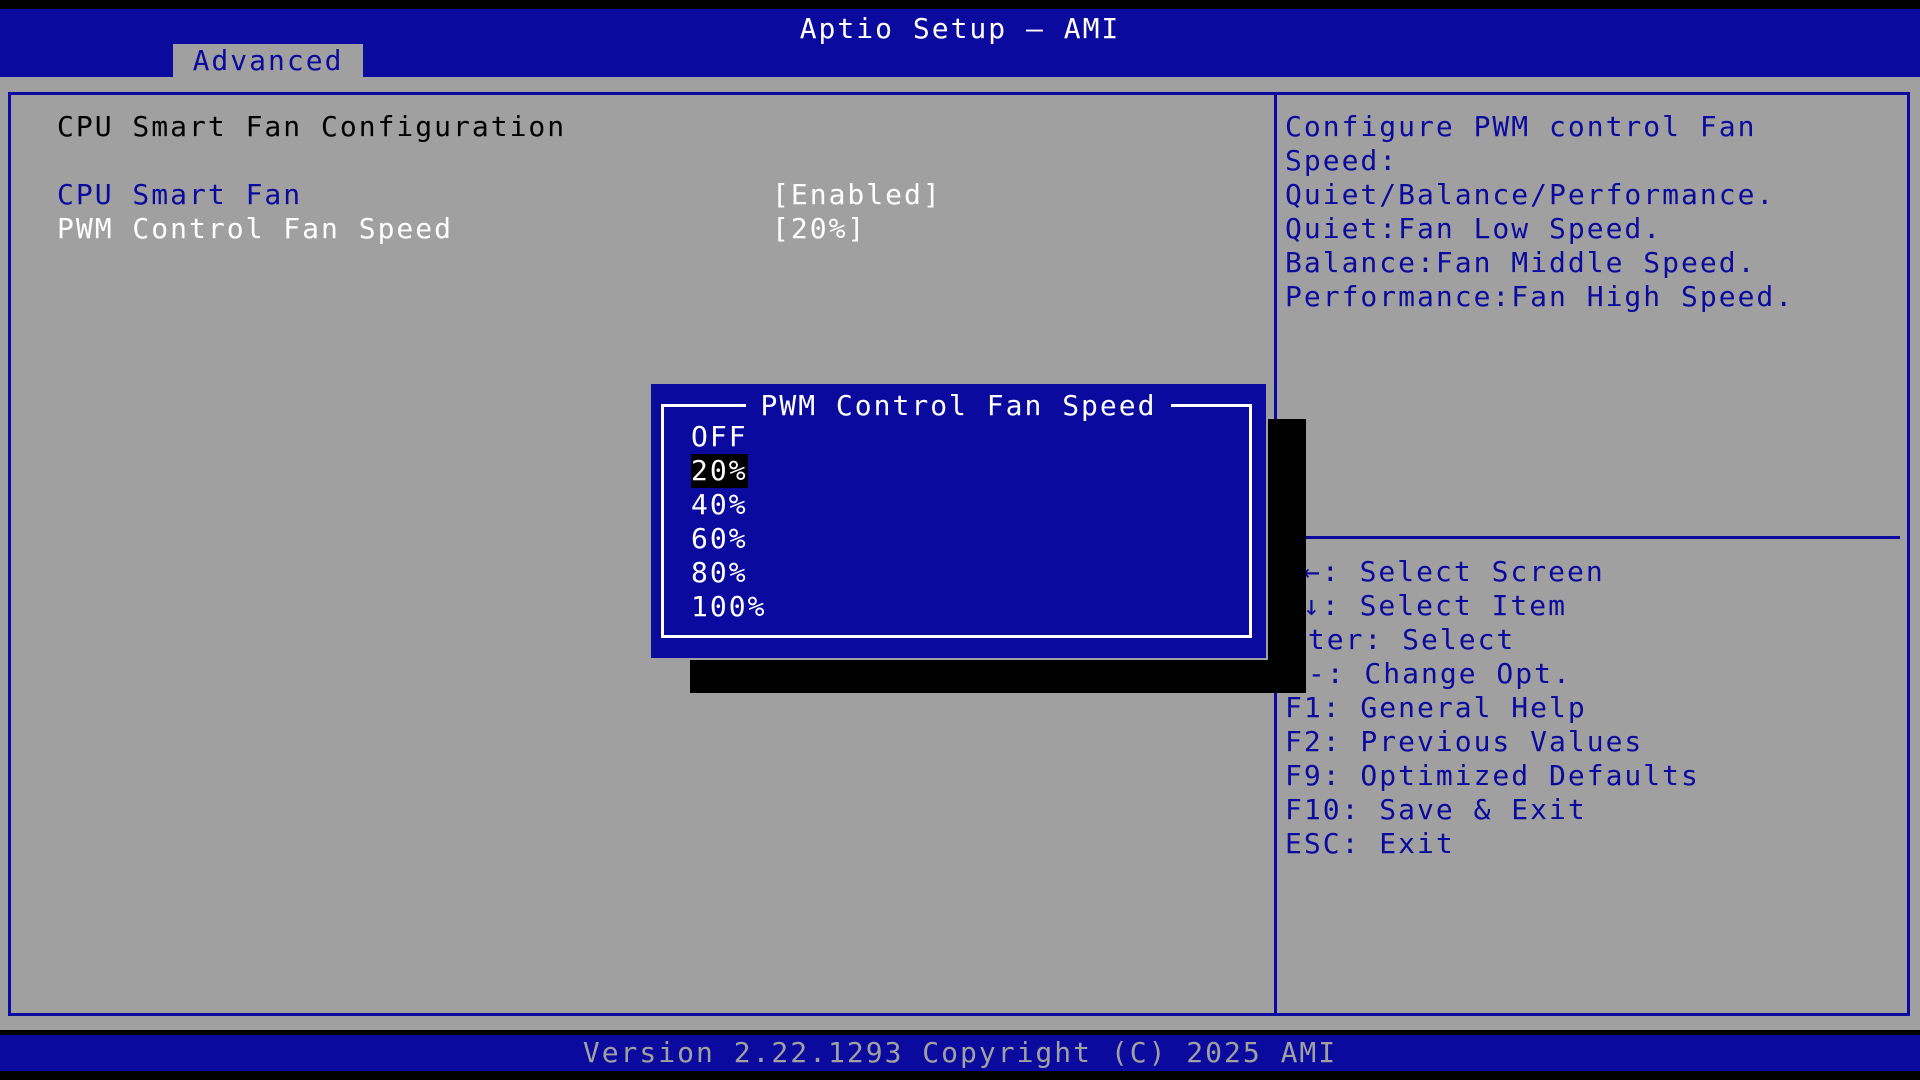 The height and width of the screenshot is (1080, 1920). What do you see at coordinates (1430, 673) in the screenshot?
I see `key-change-opt: /-: Change Opt.` at bounding box center [1430, 673].